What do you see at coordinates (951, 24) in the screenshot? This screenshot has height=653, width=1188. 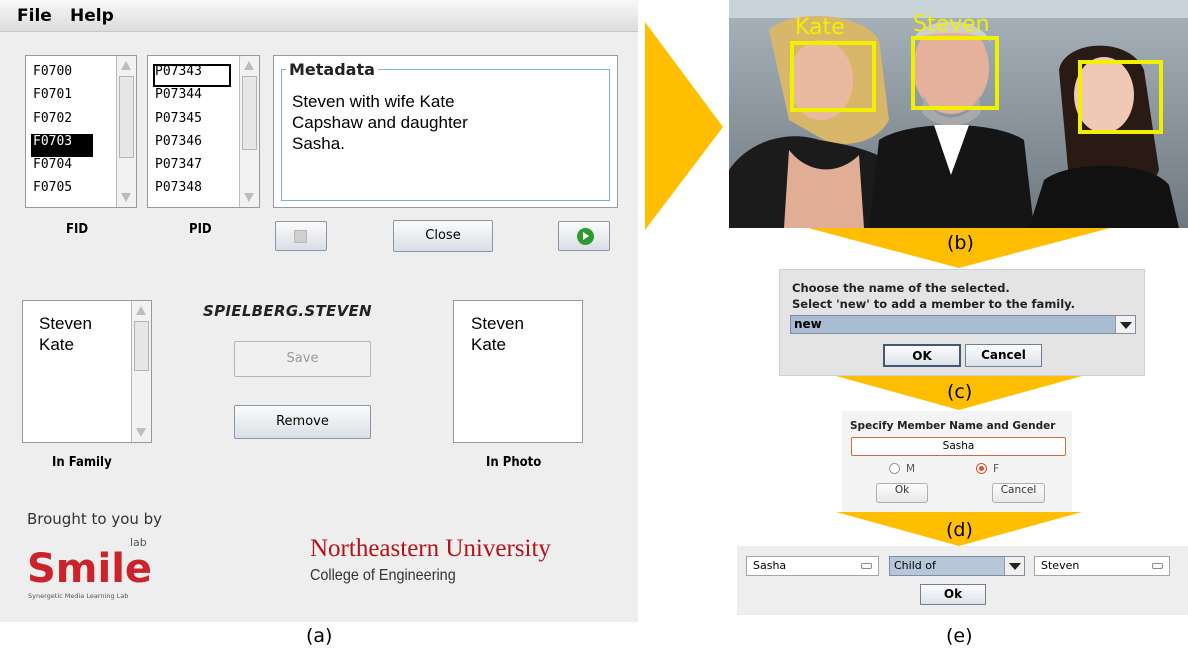 I see `face-tag-steven: Steven` at bounding box center [951, 24].